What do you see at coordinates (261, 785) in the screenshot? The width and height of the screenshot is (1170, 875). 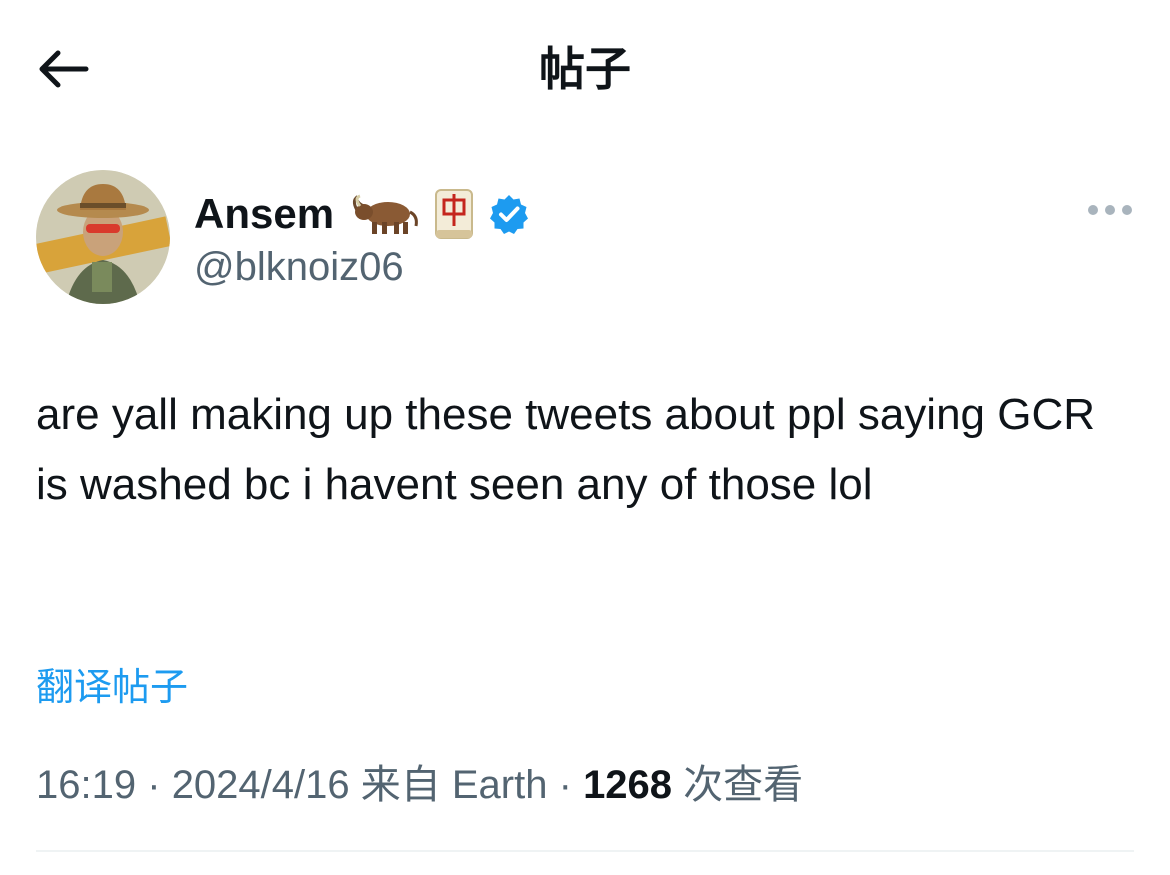 I see `tweet-date: 2024/4/16` at bounding box center [261, 785].